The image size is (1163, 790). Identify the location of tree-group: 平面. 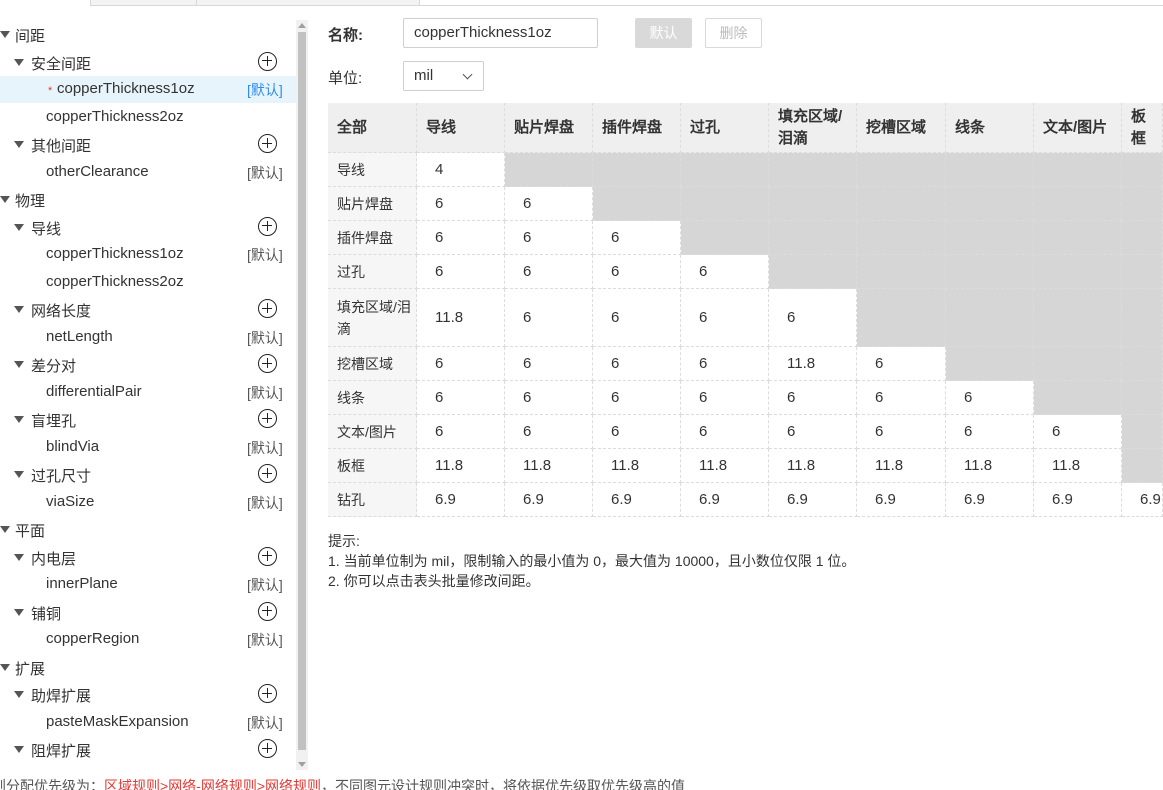
(148, 529).